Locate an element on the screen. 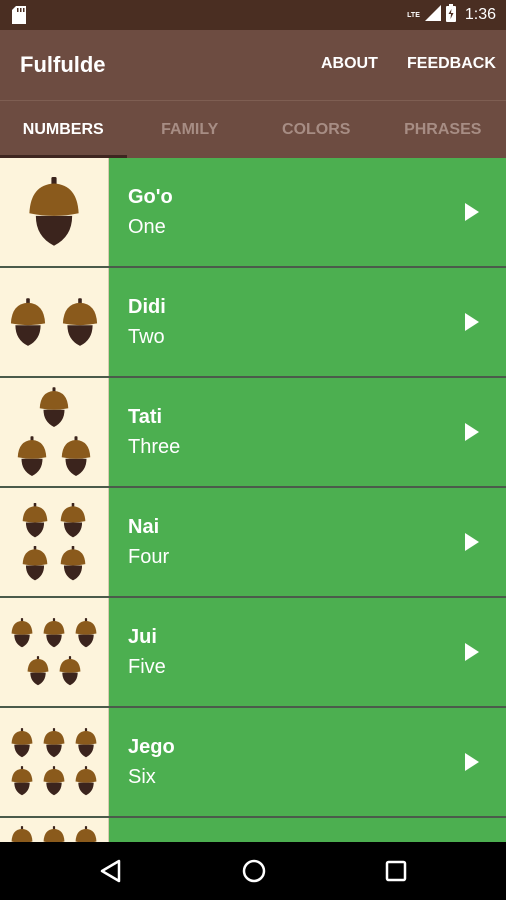 The height and width of the screenshot is (900, 506). english-meaning: Six is located at coordinates (142, 777).